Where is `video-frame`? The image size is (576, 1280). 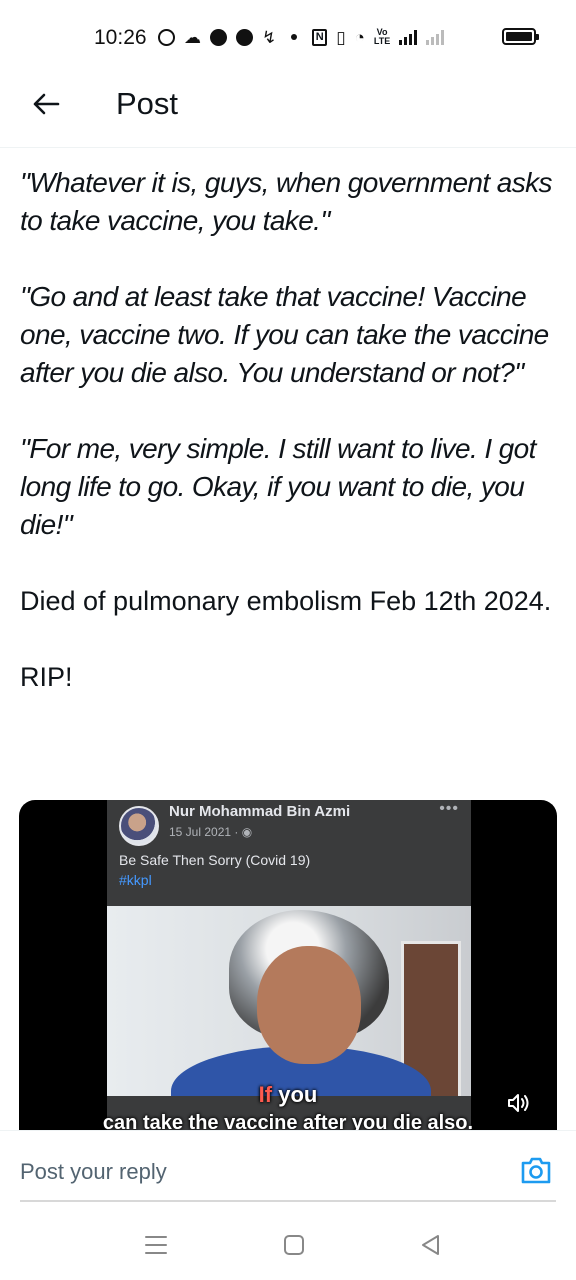 video-frame is located at coordinates (289, 1001).